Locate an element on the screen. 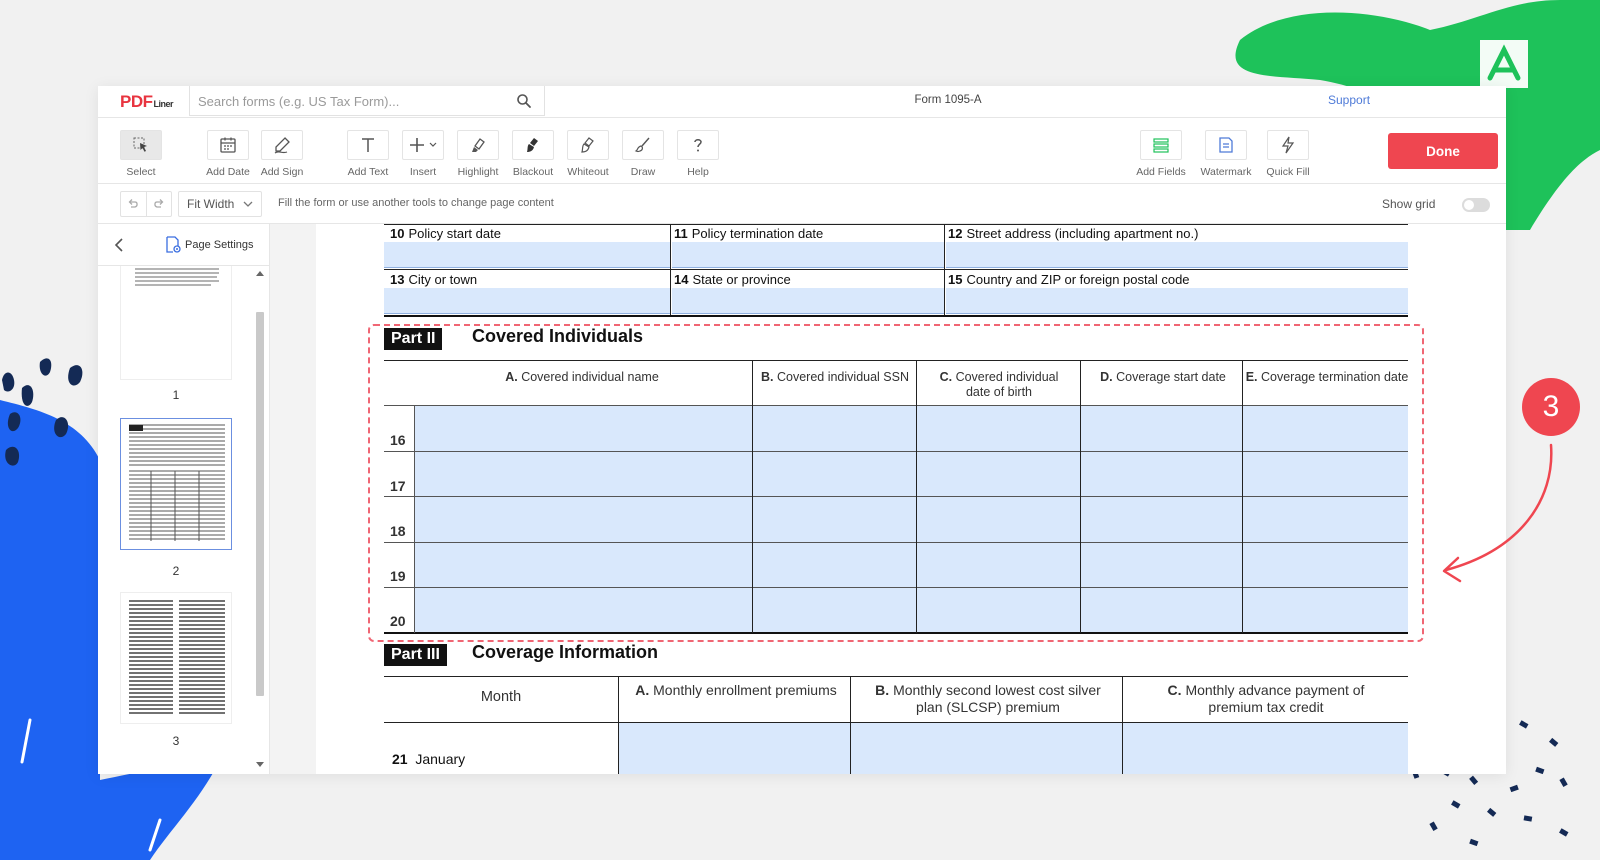 The width and height of the screenshot is (1600, 860). top-bar: PDFLiner Form 1095-A Support is located at coordinates (802, 102).